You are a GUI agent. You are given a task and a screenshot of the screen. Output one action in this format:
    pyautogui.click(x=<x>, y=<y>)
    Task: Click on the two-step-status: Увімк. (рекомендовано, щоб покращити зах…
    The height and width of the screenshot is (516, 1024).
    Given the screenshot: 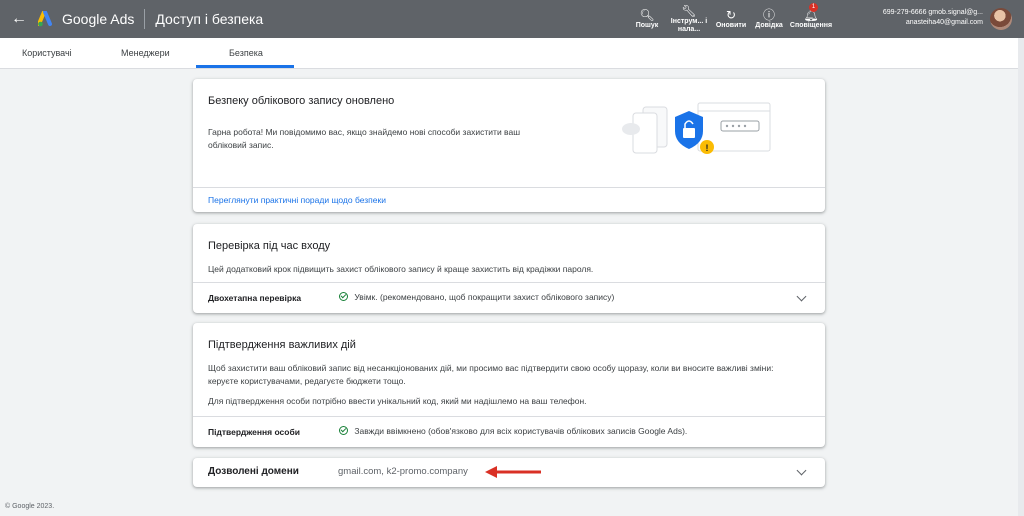 What is the action you would take?
    pyautogui.click(x=476, y=297)
    